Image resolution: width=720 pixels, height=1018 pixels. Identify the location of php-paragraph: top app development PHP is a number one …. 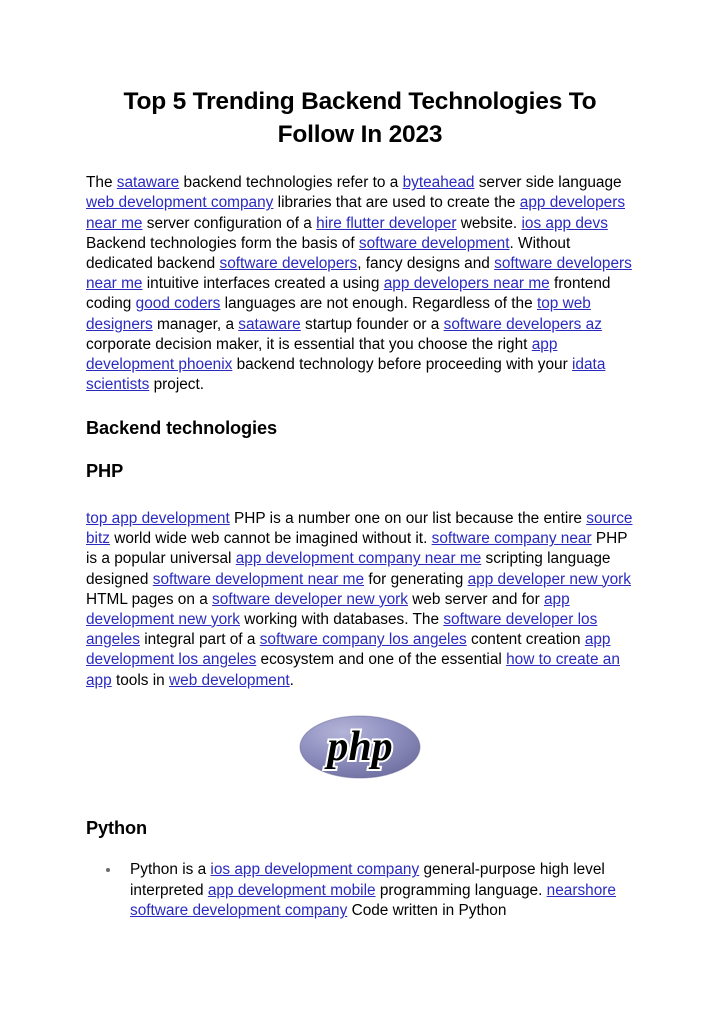
(359, 599).